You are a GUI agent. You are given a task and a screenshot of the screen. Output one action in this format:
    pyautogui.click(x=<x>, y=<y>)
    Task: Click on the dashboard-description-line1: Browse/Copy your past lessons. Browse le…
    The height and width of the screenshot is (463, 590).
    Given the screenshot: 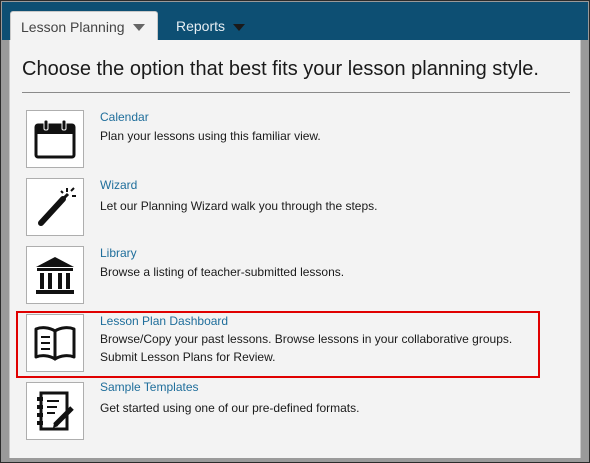 What is the action you would take?
    pyautogui.click(x=306, y=339)
    